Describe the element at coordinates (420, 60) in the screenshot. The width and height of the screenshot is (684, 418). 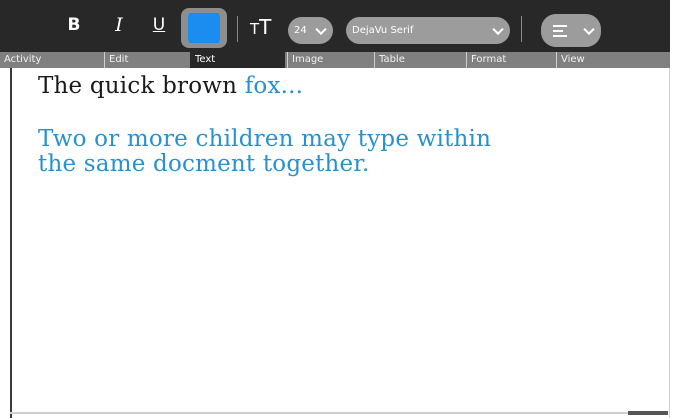
I see `tab-table: Table` at that location.